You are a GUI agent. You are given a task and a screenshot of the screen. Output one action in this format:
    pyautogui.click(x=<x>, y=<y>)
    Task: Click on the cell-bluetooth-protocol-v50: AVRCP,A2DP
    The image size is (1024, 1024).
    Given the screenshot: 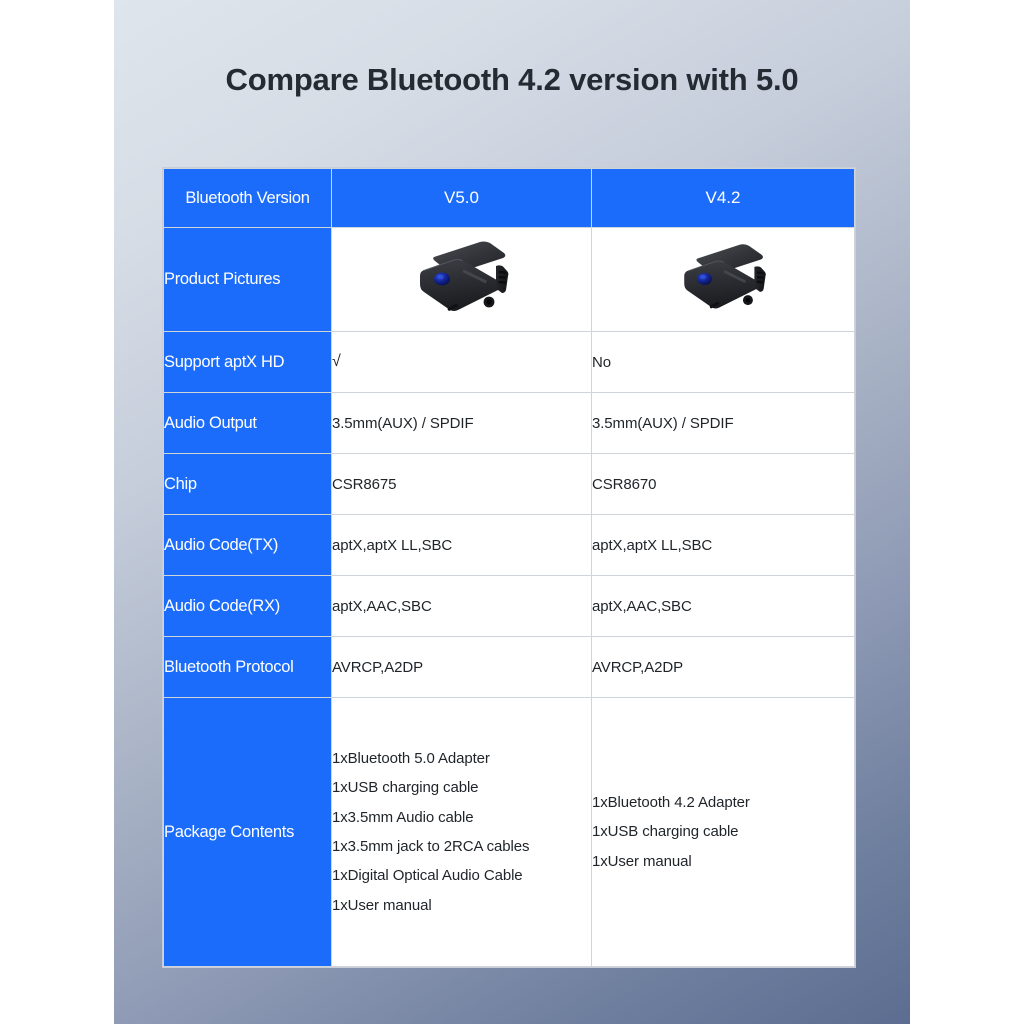 What is the action you would take?
    pyautogui.click(x=461, y=667)
    